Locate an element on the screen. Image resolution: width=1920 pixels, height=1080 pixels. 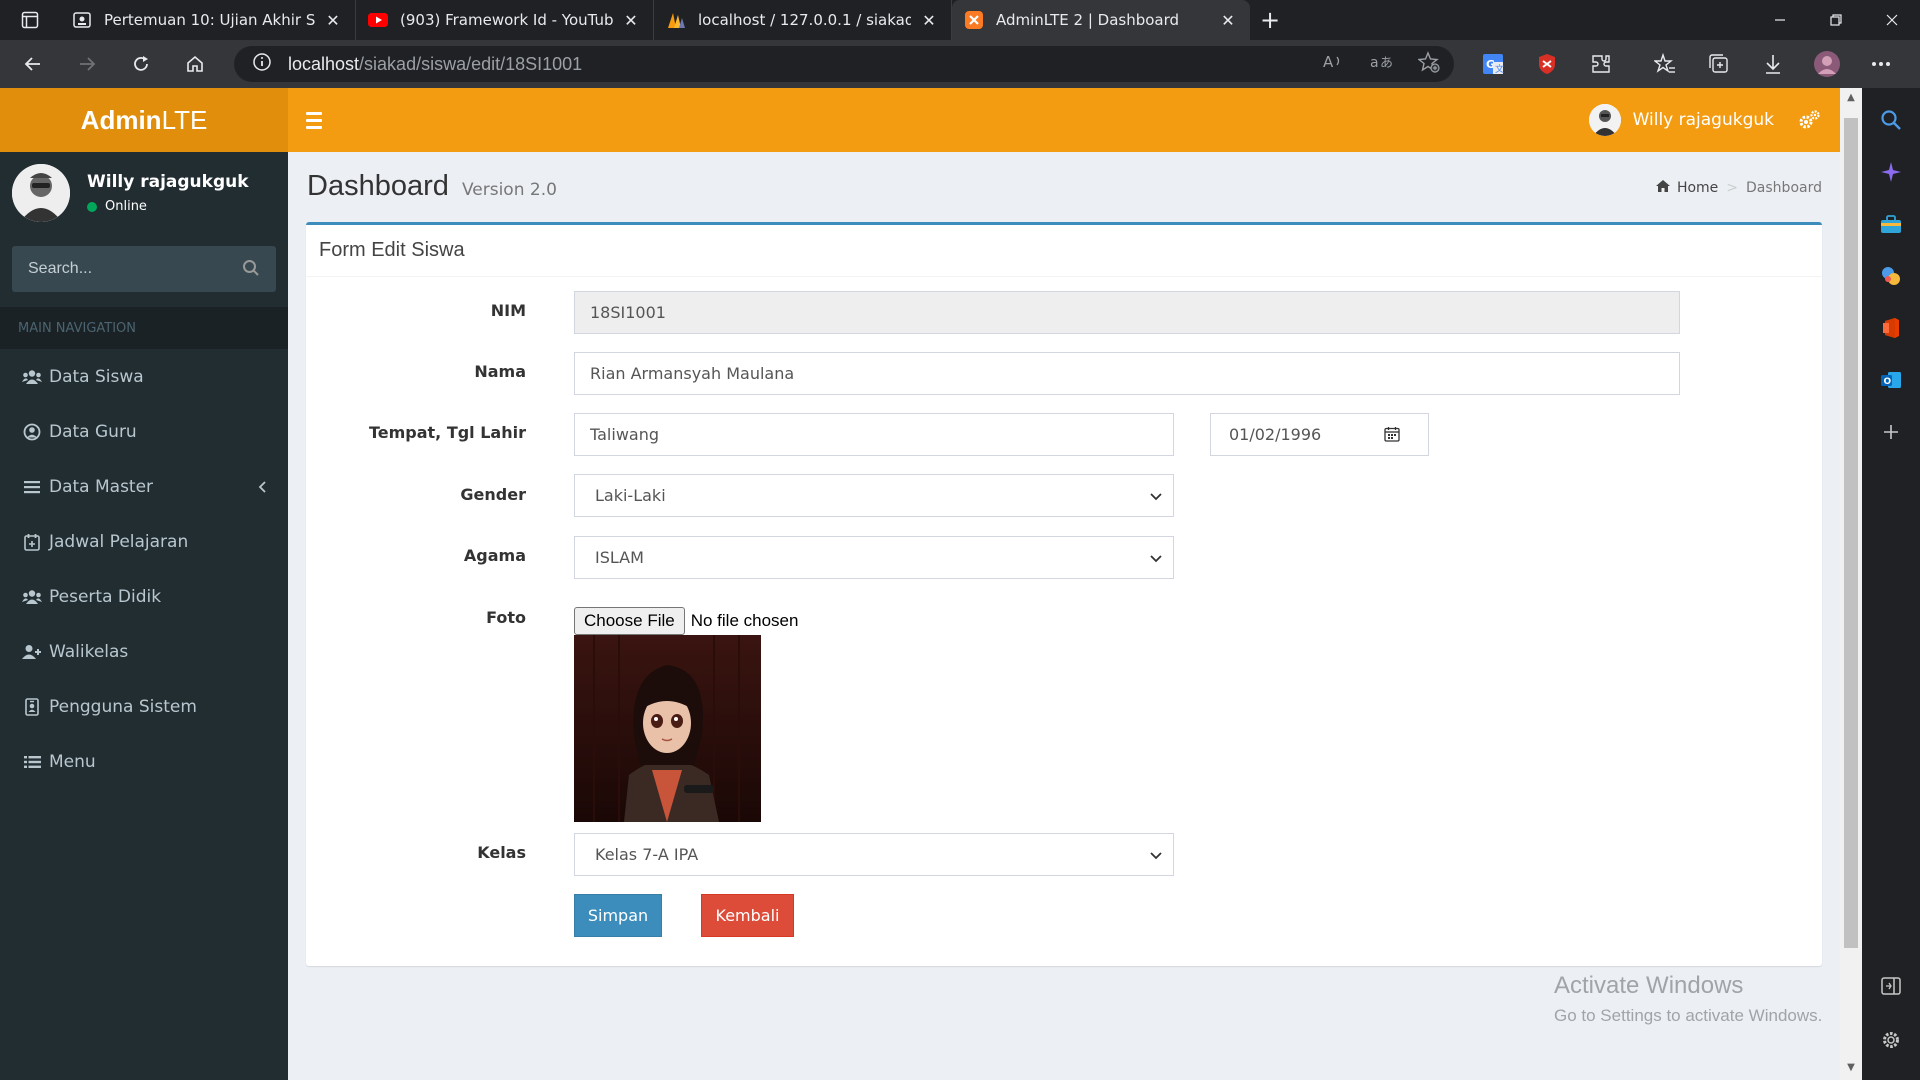
google-translate-icon: G文 is located at coordinates (1493, 64).